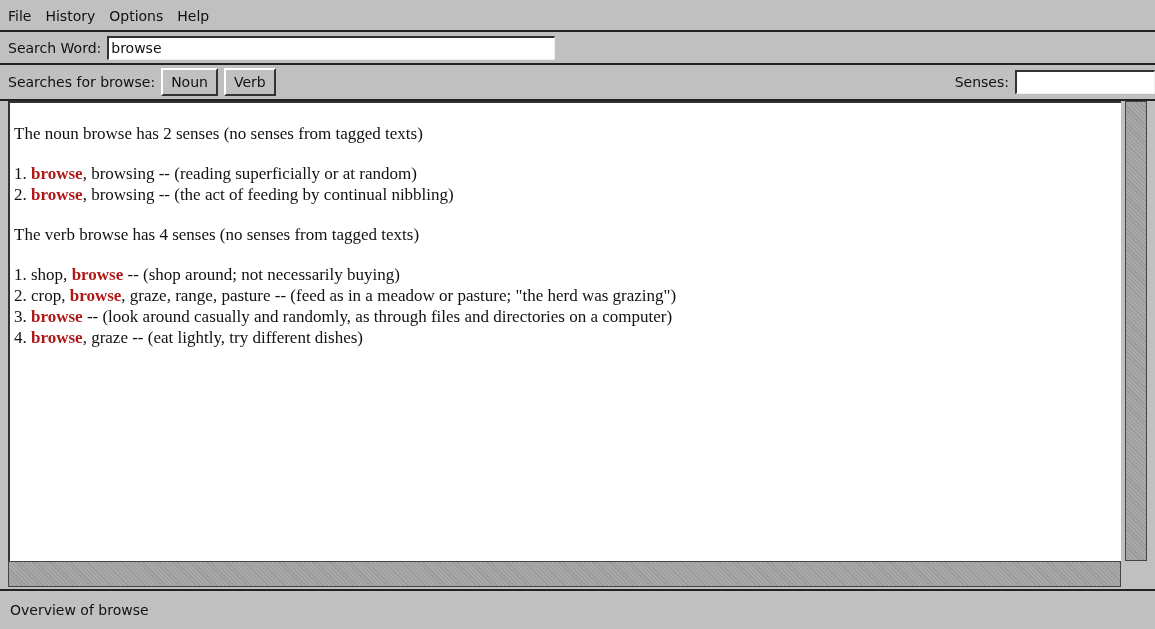 This screenshot has height=629, width=1155. Describe the element at coordinates (82, 82) in the screenshot. I see `searches-label: Searches for browse:` at that location.